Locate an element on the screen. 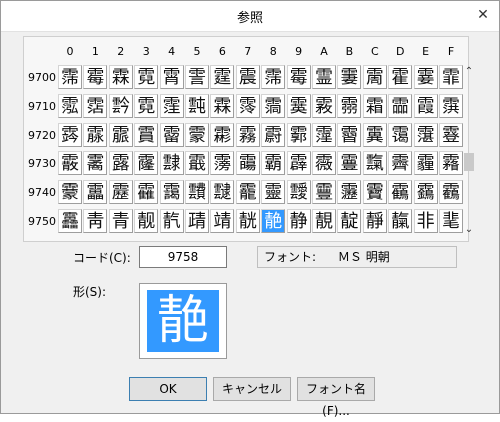  character-cell: 青 is located at coordinates (120, 221).